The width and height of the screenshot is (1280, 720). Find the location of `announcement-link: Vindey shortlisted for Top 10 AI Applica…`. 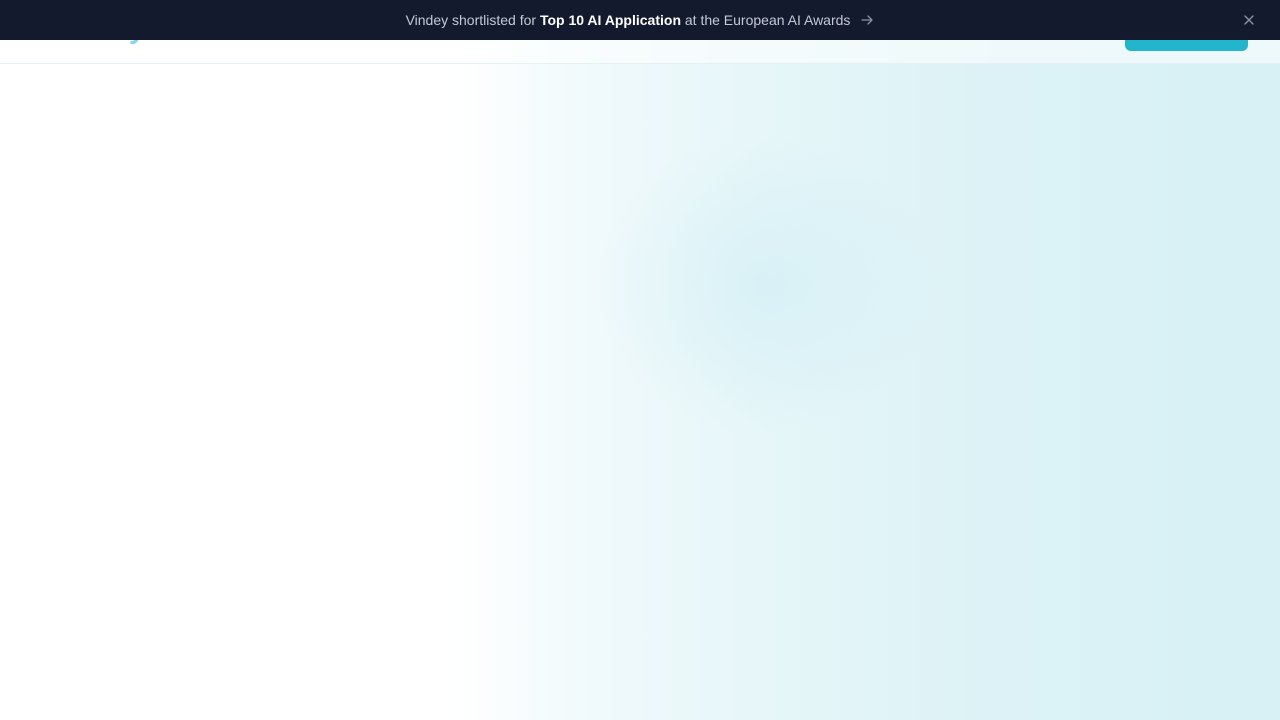

announcement-link: Vindey shortlisted for Top 10 AI Applica… is located at coordinates (640, 20).